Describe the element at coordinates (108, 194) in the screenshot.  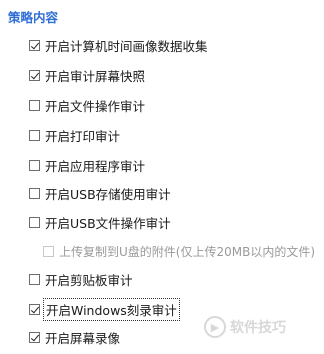
I see `option-label: 开启USB存储使用审计` at that location.